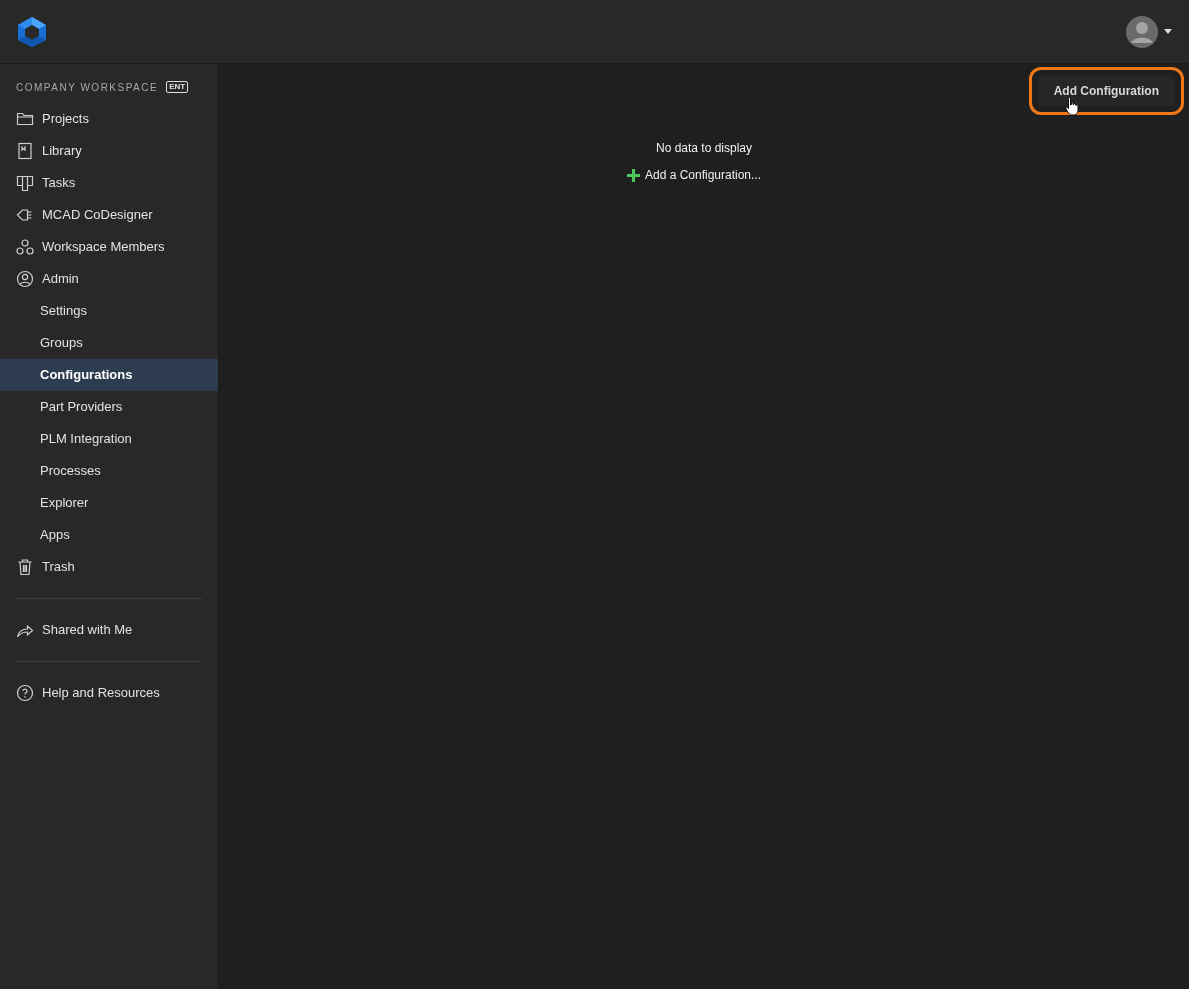  What do you see at coordinates (109, 183) in the screenshot?
I see `sidebar-item: Tasks` at bounding box center [109, 183].